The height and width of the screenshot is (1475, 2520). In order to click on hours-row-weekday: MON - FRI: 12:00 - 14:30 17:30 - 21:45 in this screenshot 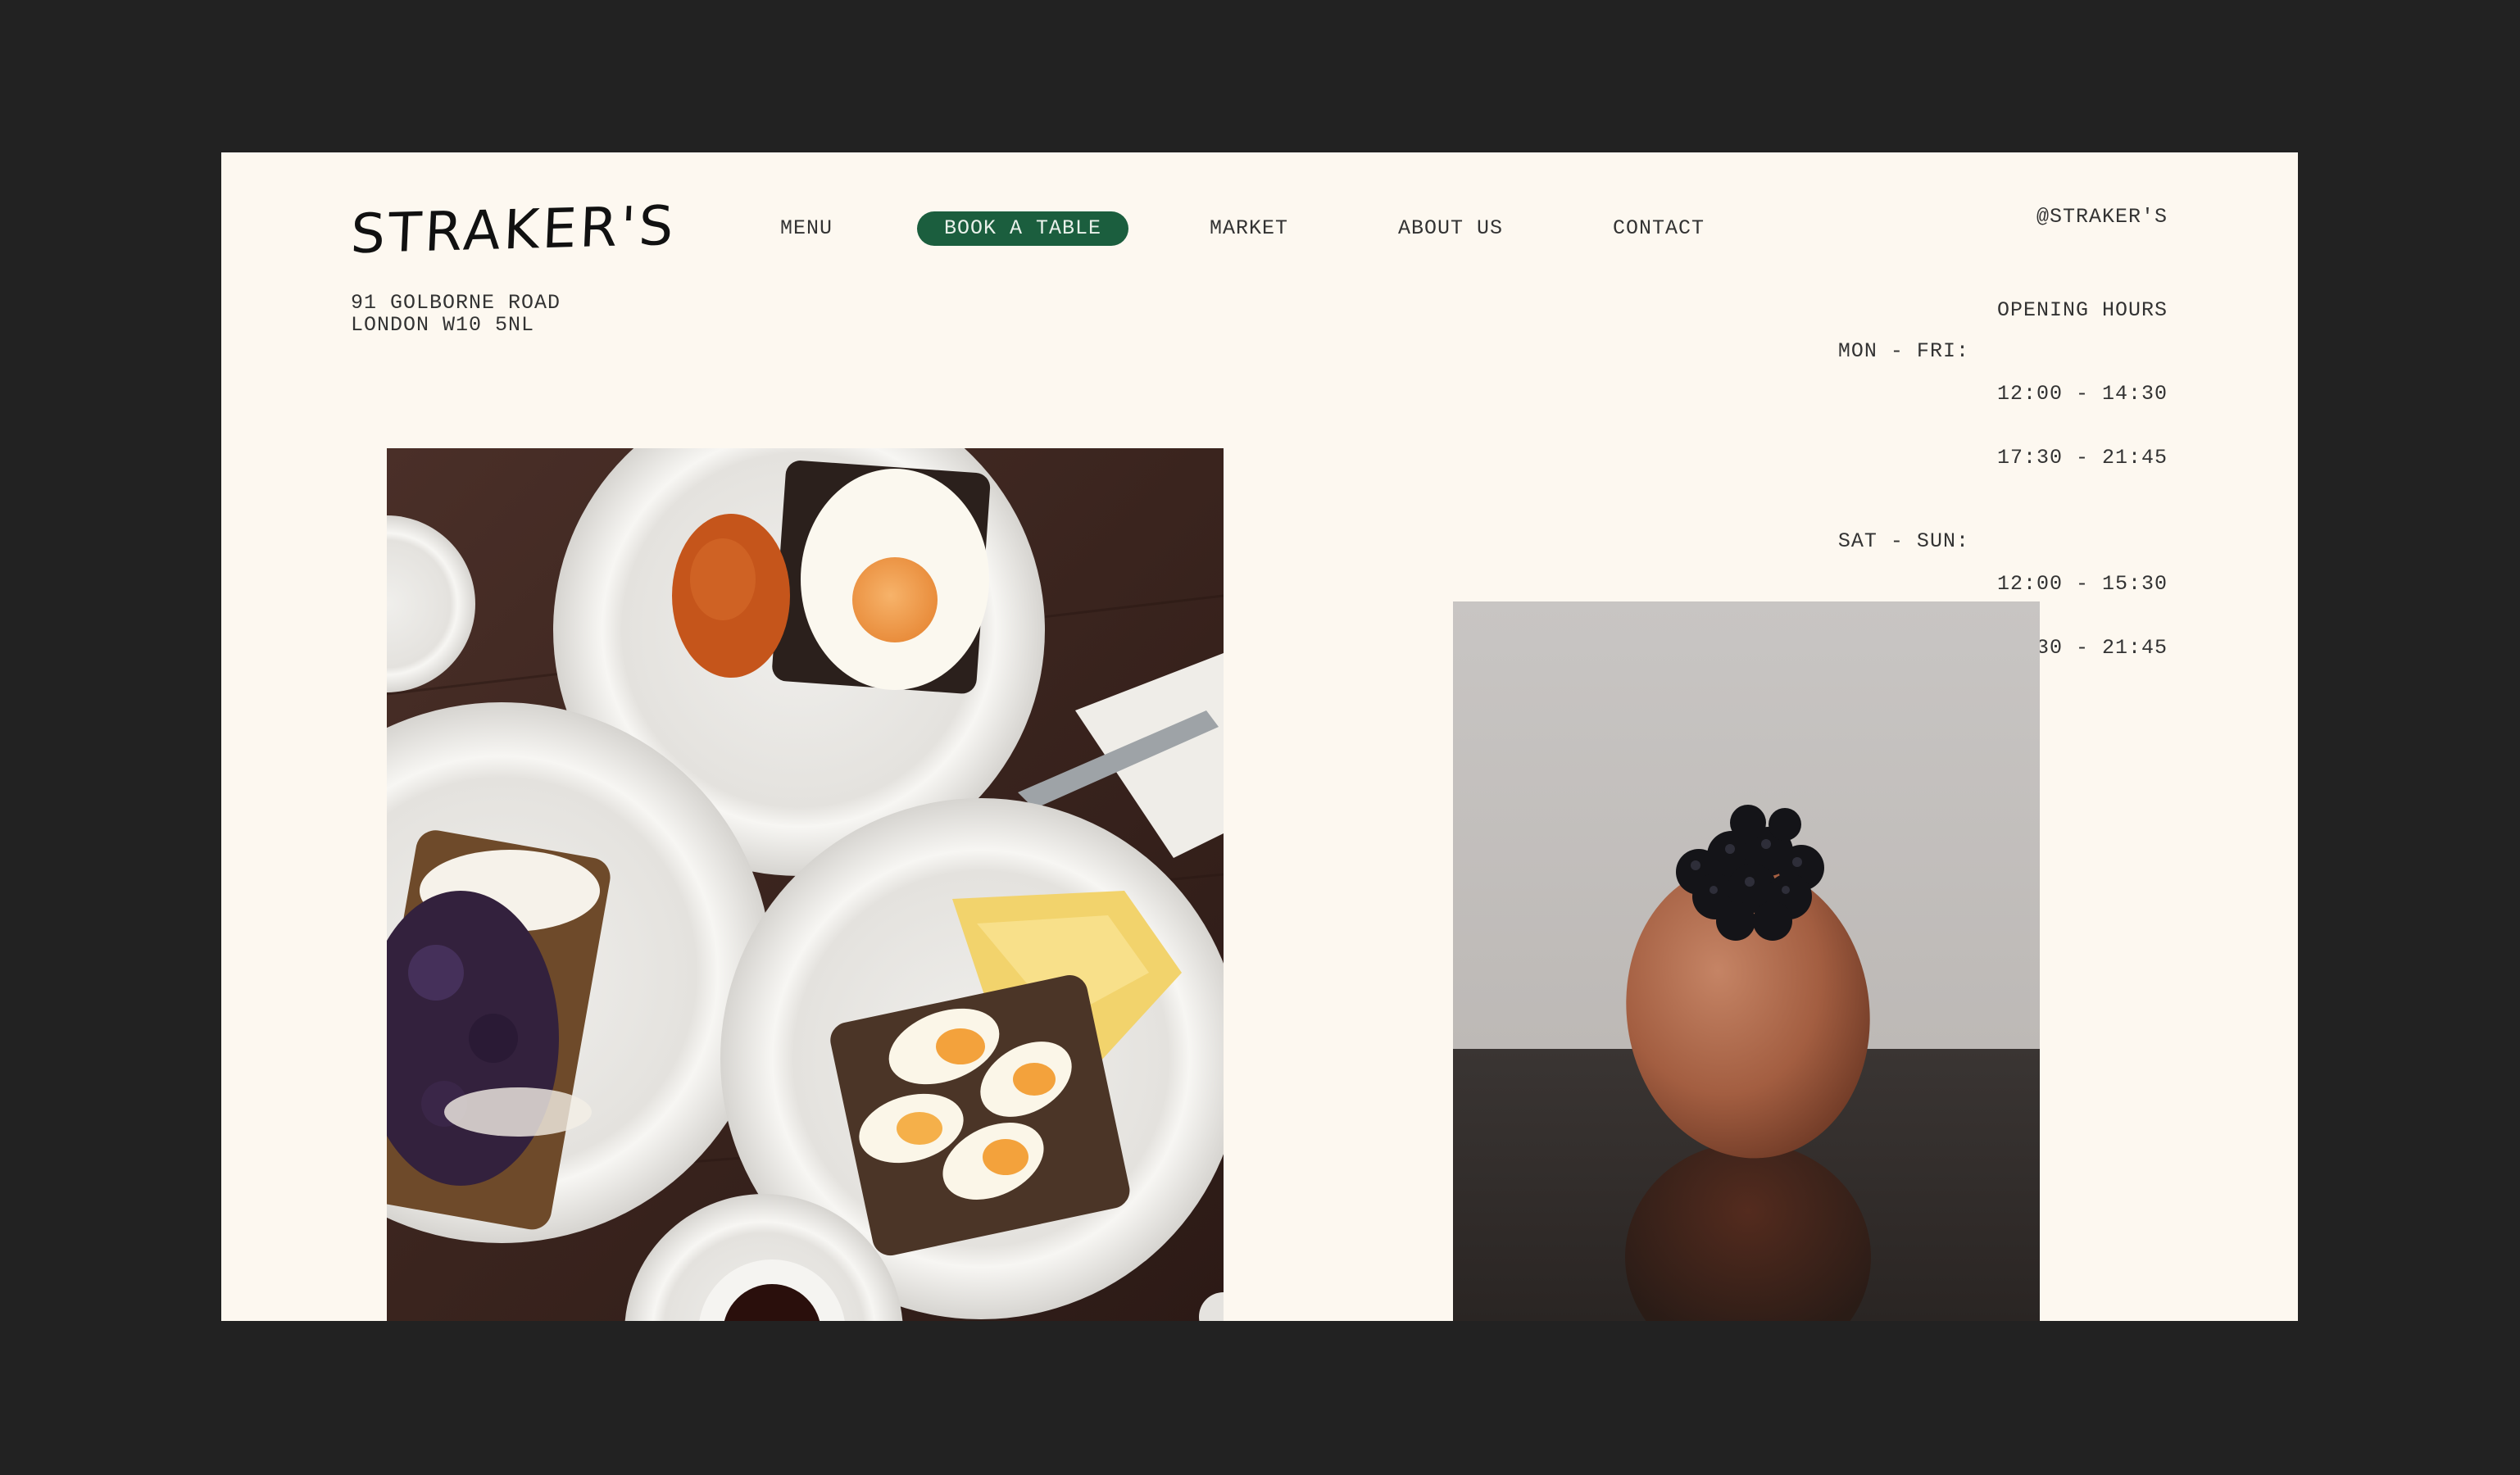, I will do `click(2003, 426)`.